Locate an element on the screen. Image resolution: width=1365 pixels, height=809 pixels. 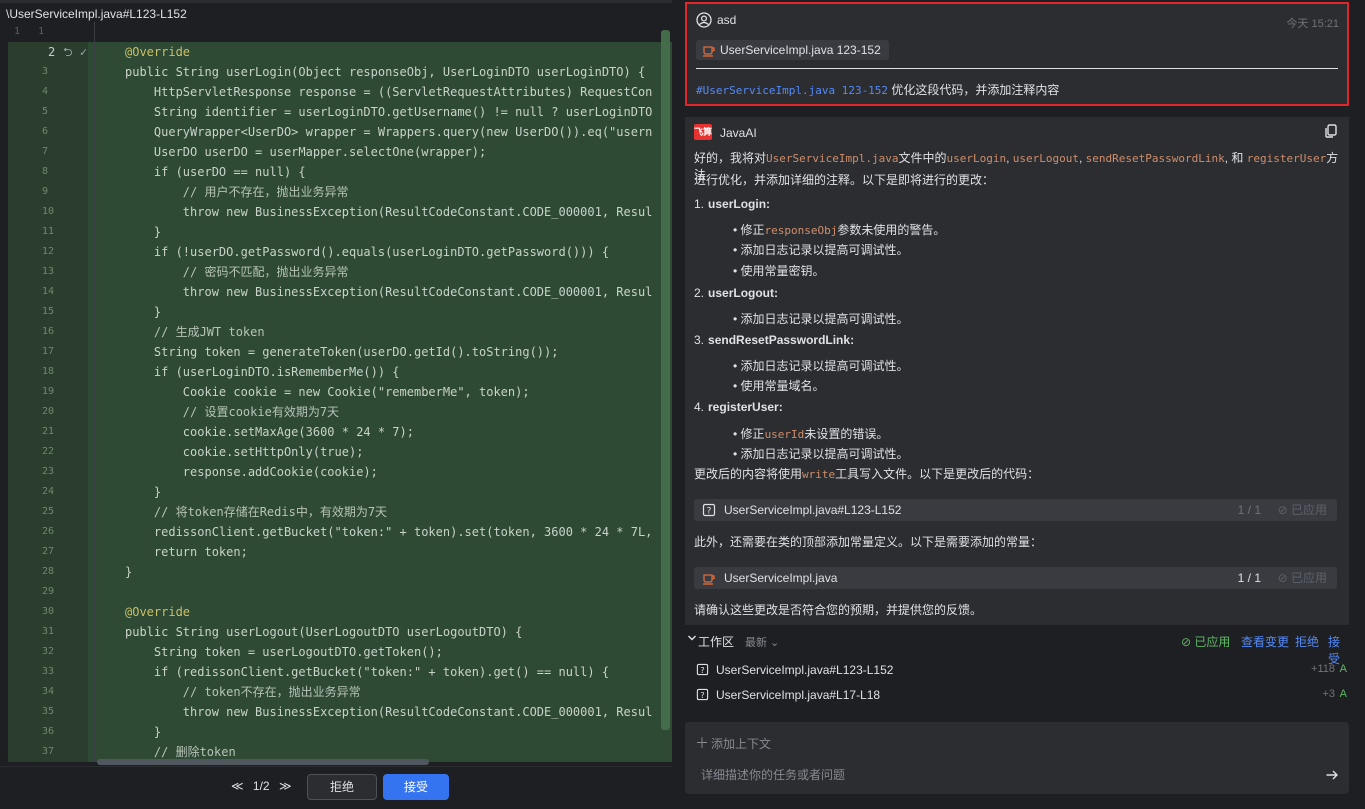
code-line: 36 } is located at coordinates (340, 732).